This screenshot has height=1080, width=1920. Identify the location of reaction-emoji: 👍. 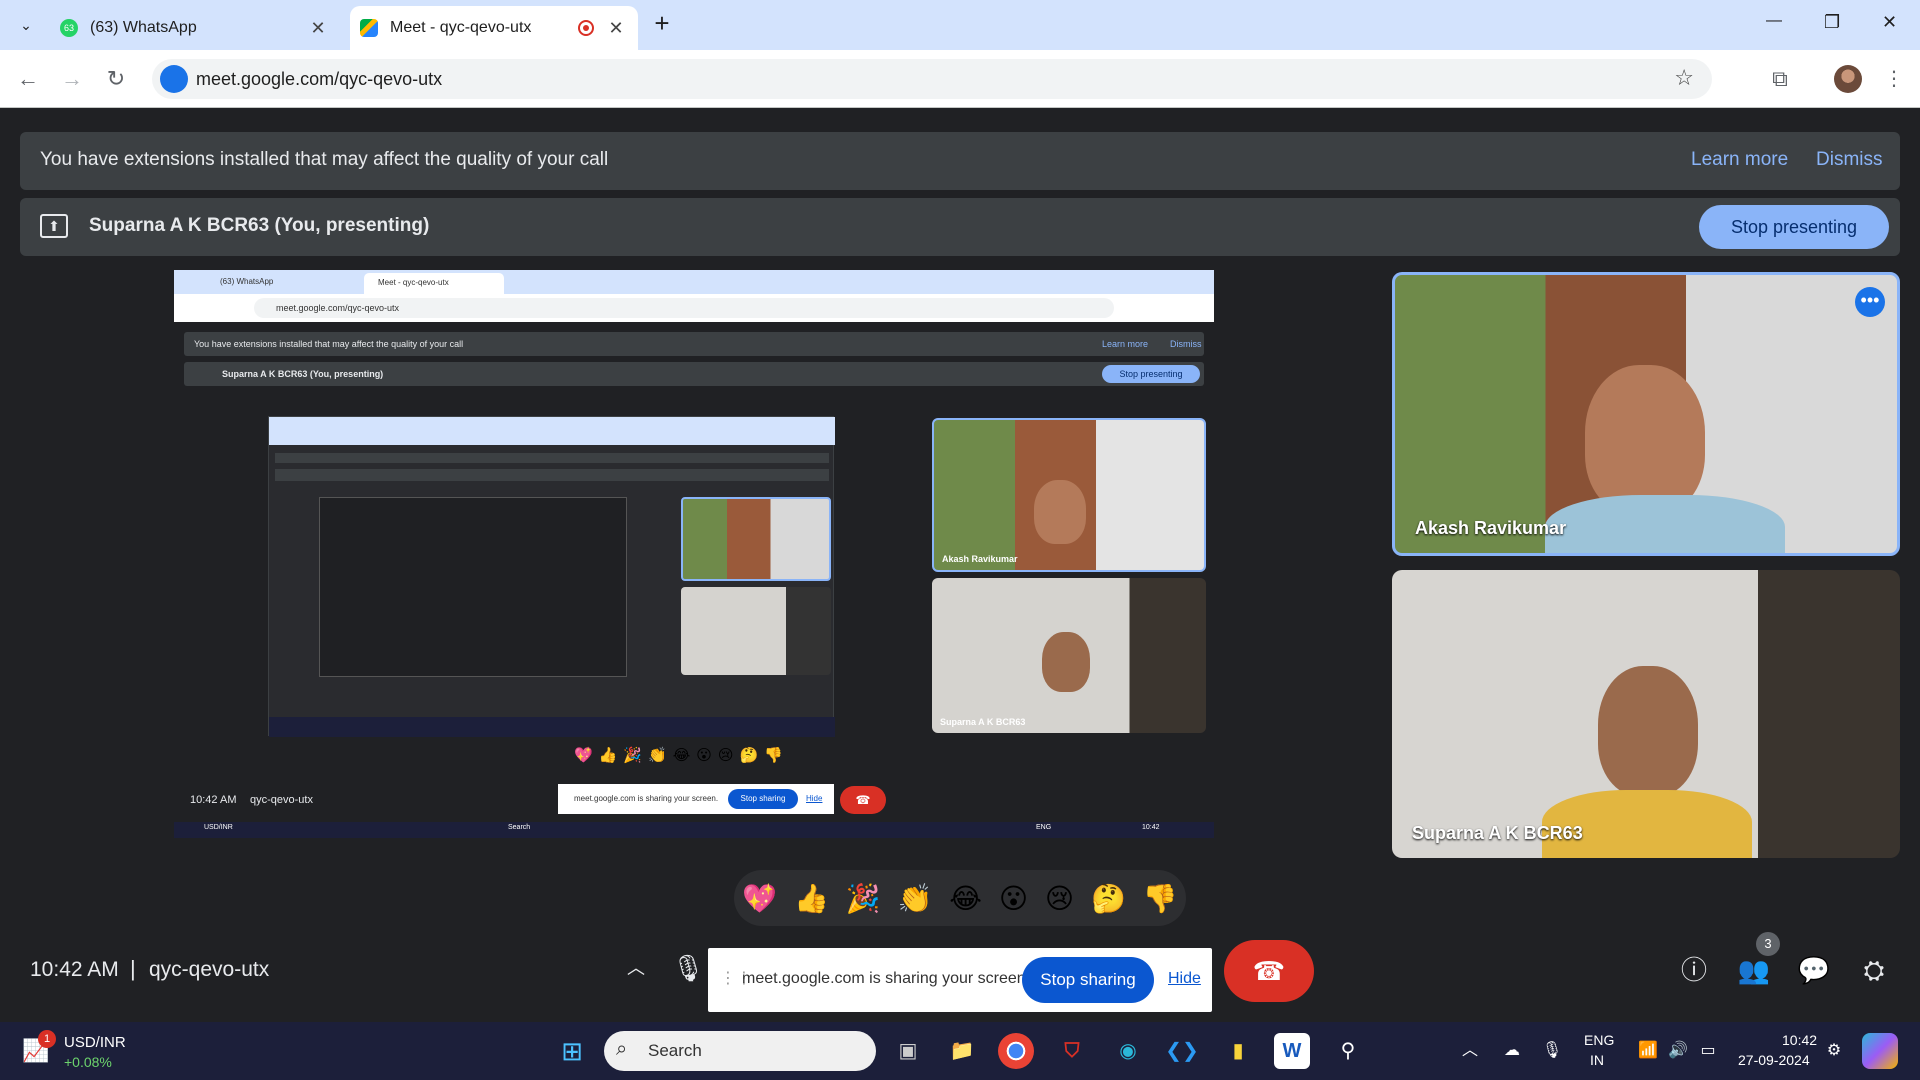
(811, 898).